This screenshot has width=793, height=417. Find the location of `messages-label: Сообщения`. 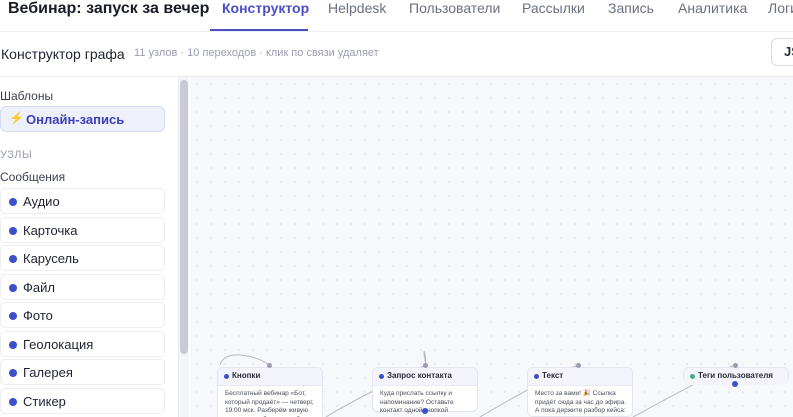

messages-label: Сообщения is located at coordinates (33, 177).